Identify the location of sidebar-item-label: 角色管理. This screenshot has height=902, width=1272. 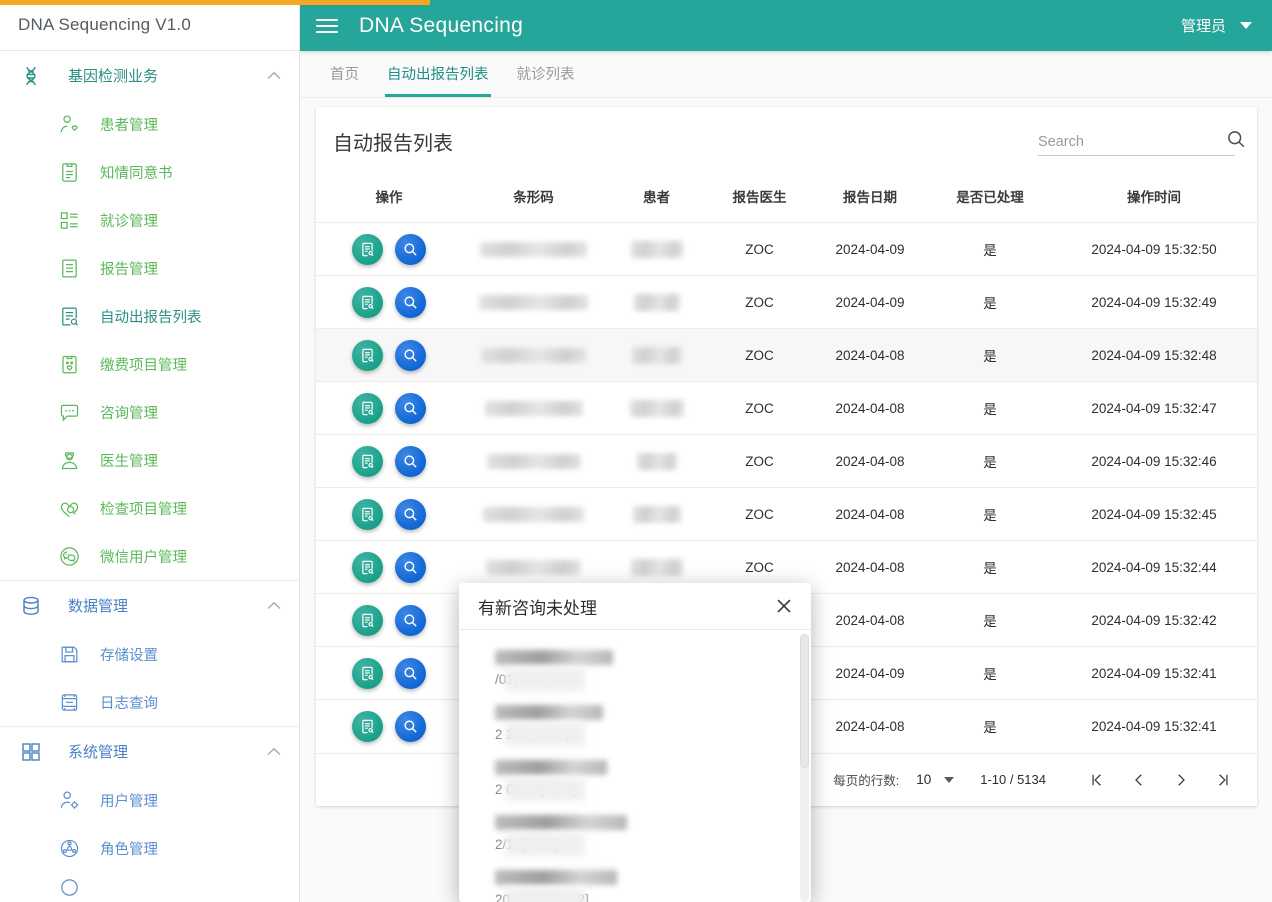
(129, 849).